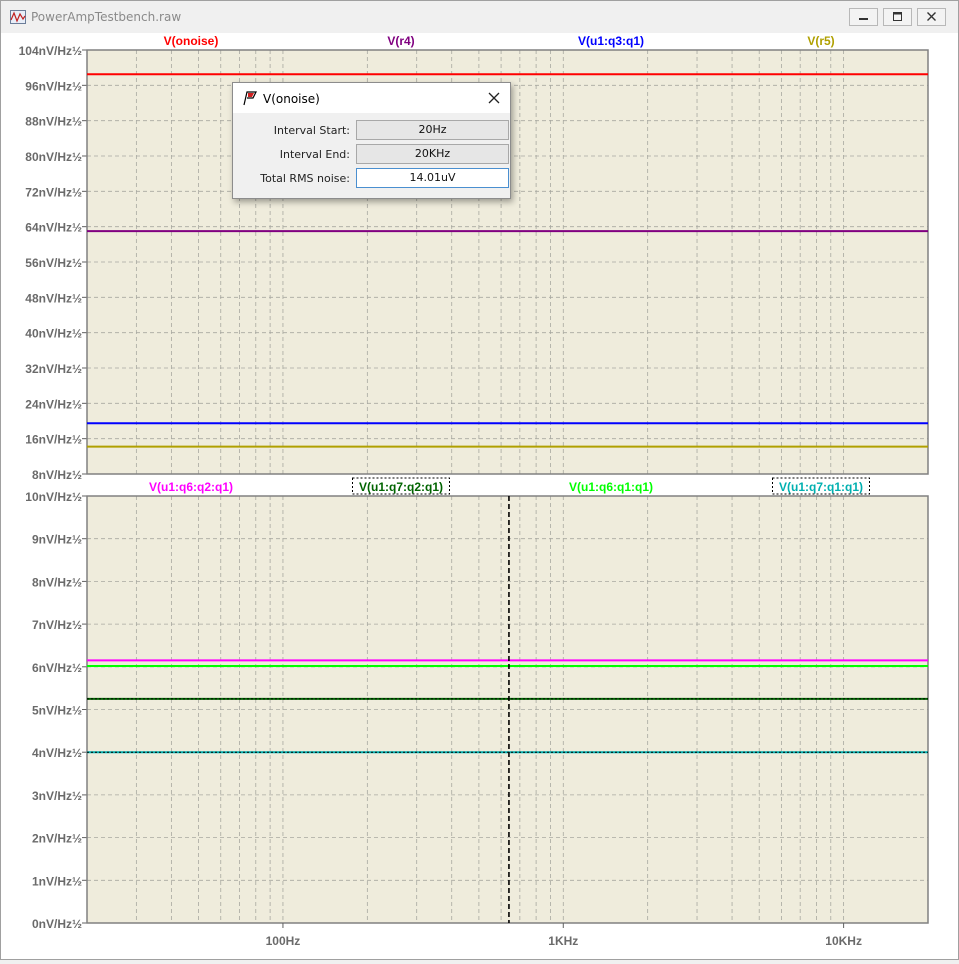 The height and width of the screenshot is (964, 959). What do you see at coordinates (494, 98) in the screenshot?
I see `dialog-close-icon` at bounding box center [494, 98].